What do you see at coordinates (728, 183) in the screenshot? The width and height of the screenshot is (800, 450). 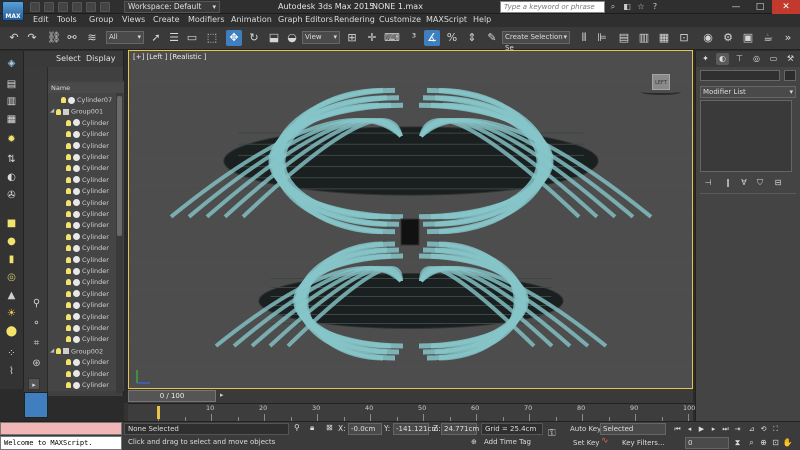 I see `show-end-result-icon: ‖` at bounding box center [728, 183].